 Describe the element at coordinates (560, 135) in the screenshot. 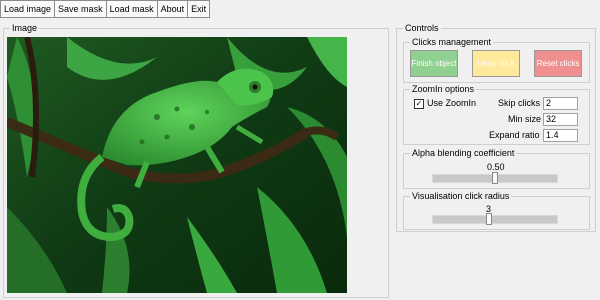

I see `expand-ratio-input: 1.4` at that location.